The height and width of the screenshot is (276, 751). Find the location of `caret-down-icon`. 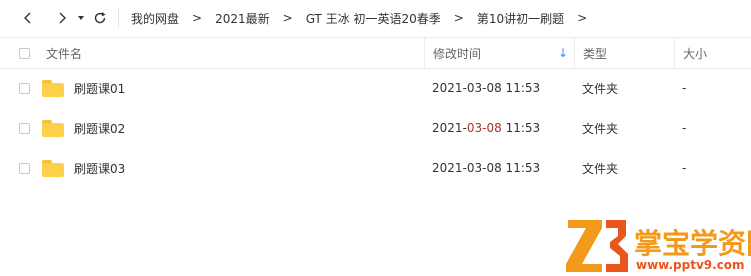

caret-down-icon is located at coordinates (81, 18).